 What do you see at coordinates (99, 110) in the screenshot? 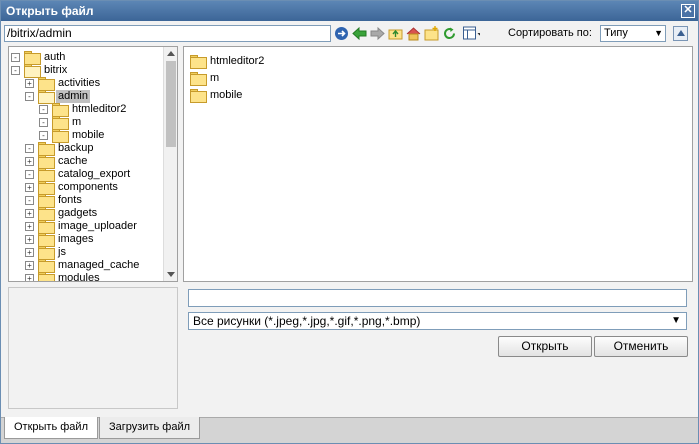
I see `tree-item: - htmleditor2` at bounding box center [99, 110].